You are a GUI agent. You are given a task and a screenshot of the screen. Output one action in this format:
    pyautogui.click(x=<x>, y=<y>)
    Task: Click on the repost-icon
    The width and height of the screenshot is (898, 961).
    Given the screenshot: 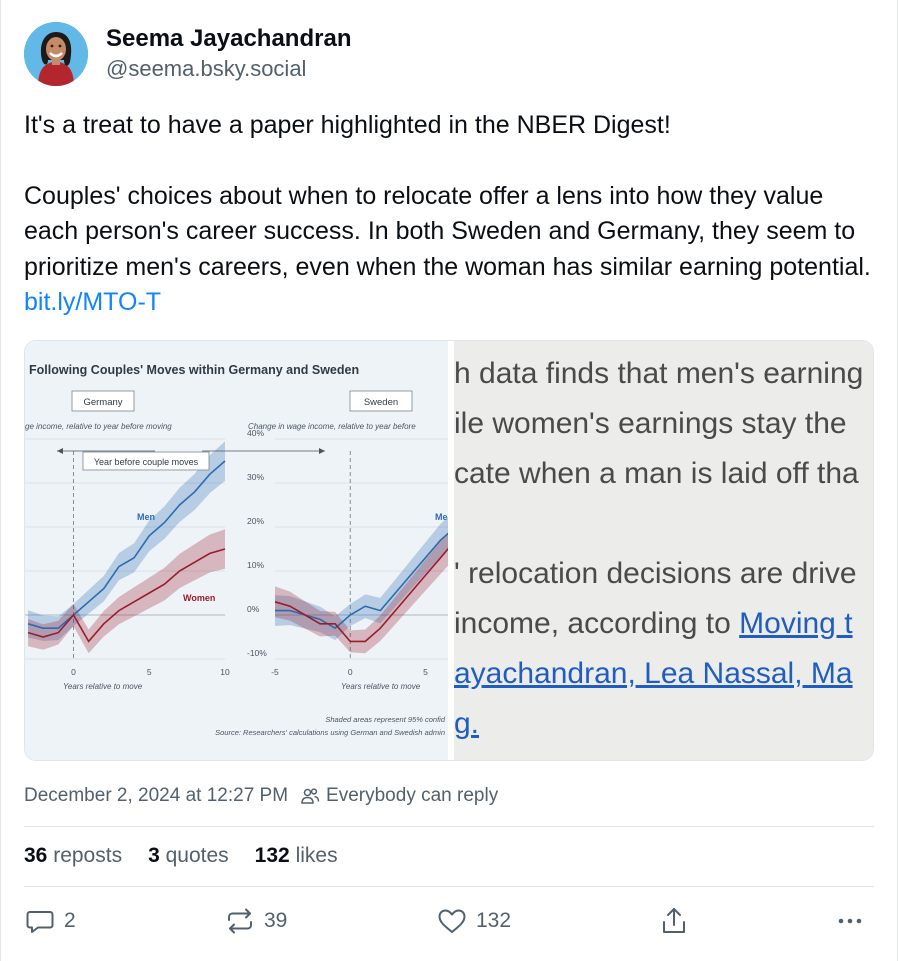 What is the action you would take?
    pyautogui.click(x=240, y=921)
    